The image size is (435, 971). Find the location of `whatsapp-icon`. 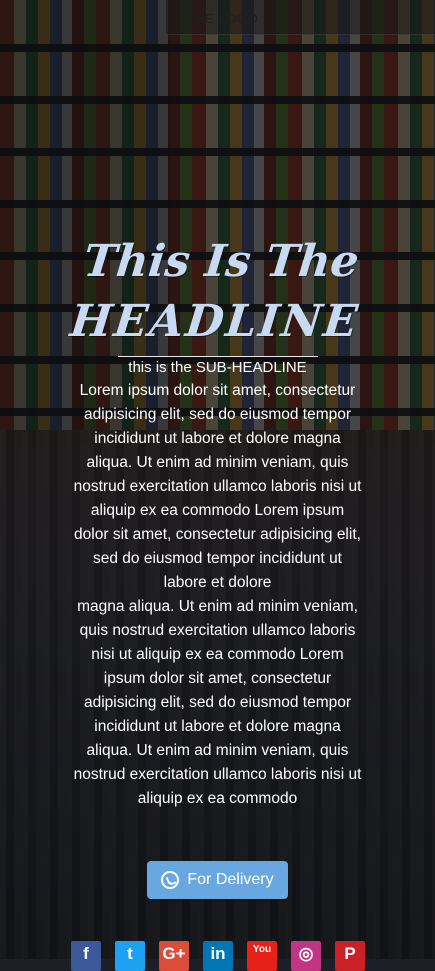

whatsapp-icon is located at coordinates (170, 880).